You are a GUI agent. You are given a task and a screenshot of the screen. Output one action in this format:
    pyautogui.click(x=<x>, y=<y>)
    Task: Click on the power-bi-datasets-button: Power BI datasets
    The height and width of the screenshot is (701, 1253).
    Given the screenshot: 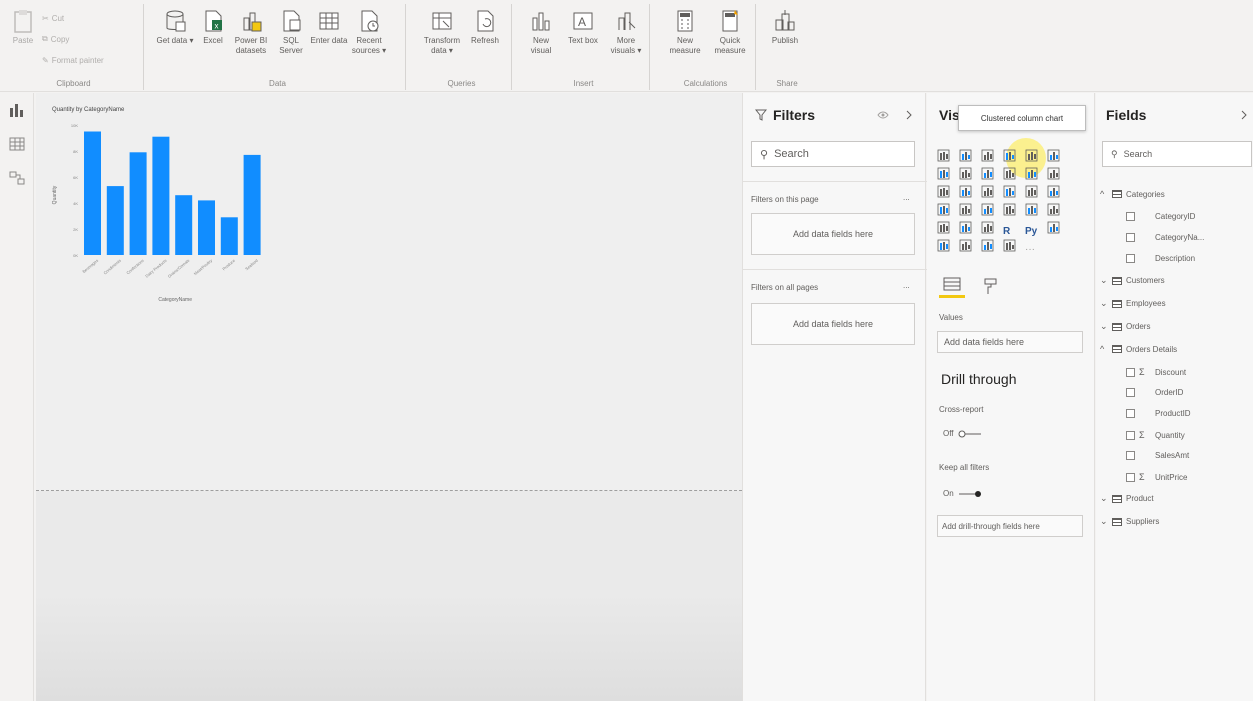 What is the action you would take?
    pyautogui.click(x=251, y=32)
    